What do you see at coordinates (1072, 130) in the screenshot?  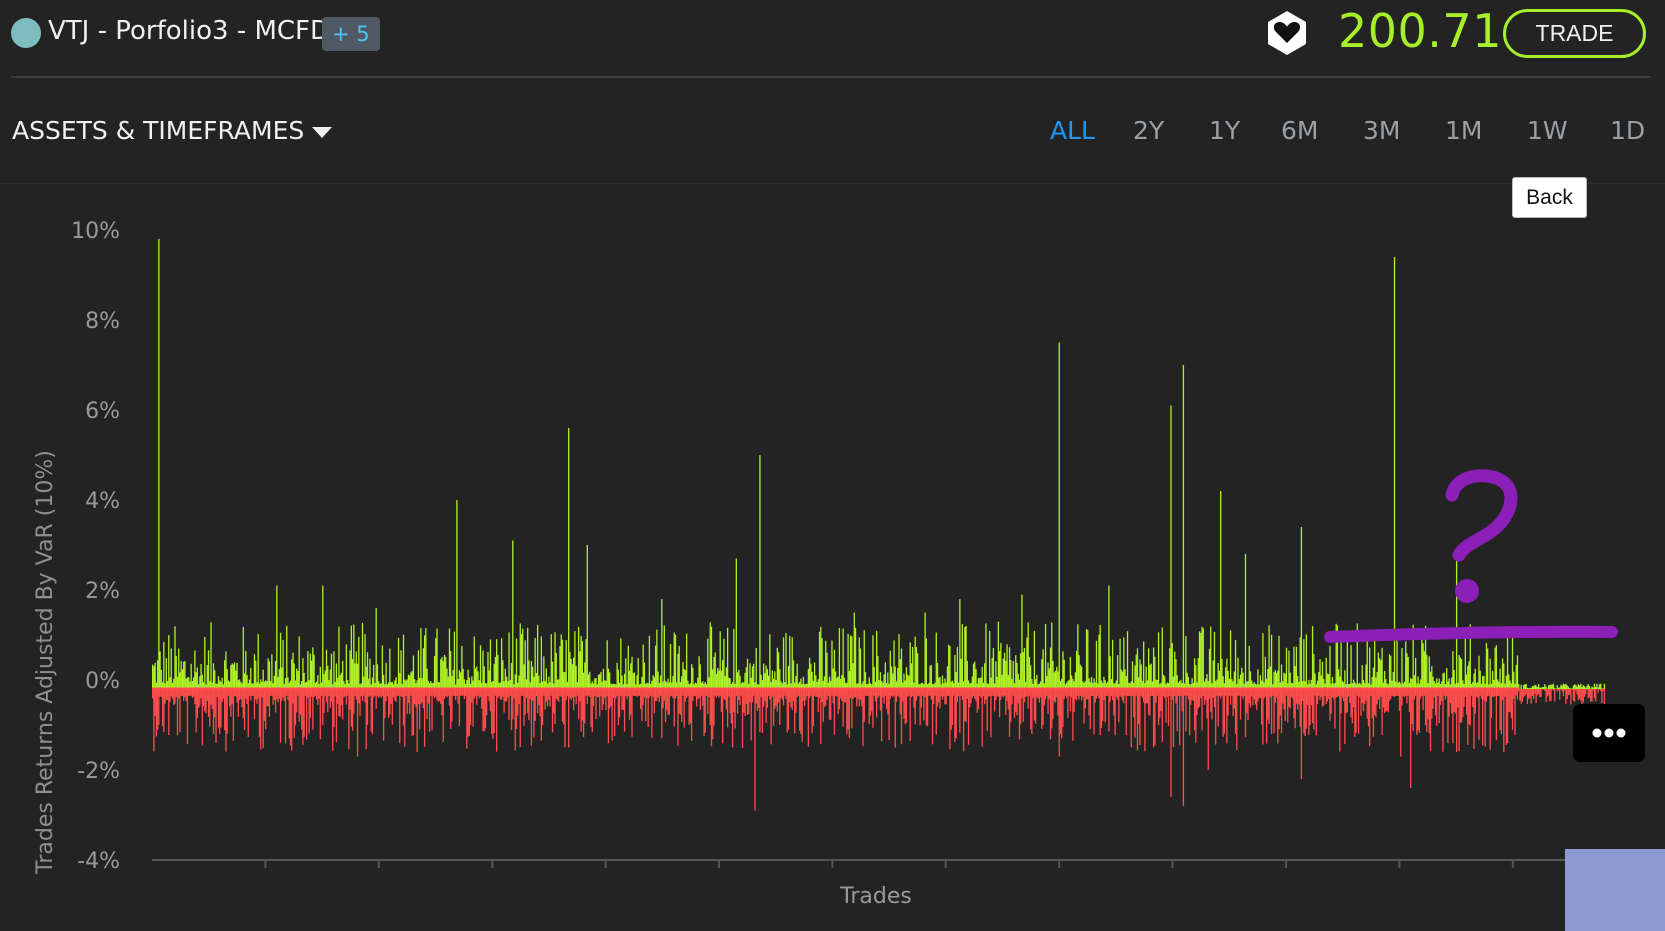 I see `tab-all: ALL` at bounding box center [1072, 130].